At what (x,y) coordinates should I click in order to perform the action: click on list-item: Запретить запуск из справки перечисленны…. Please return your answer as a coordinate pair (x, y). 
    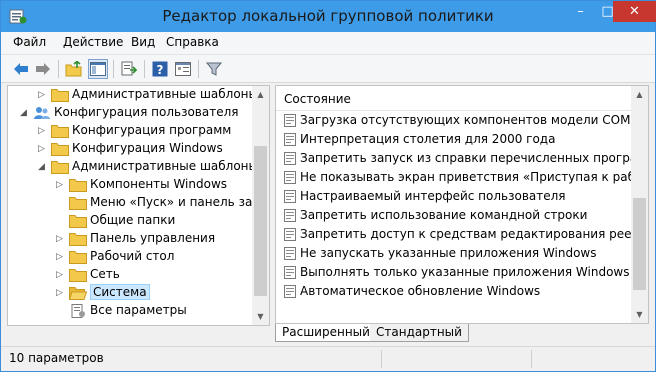
    Looking at the image, I should click on (462, 158).